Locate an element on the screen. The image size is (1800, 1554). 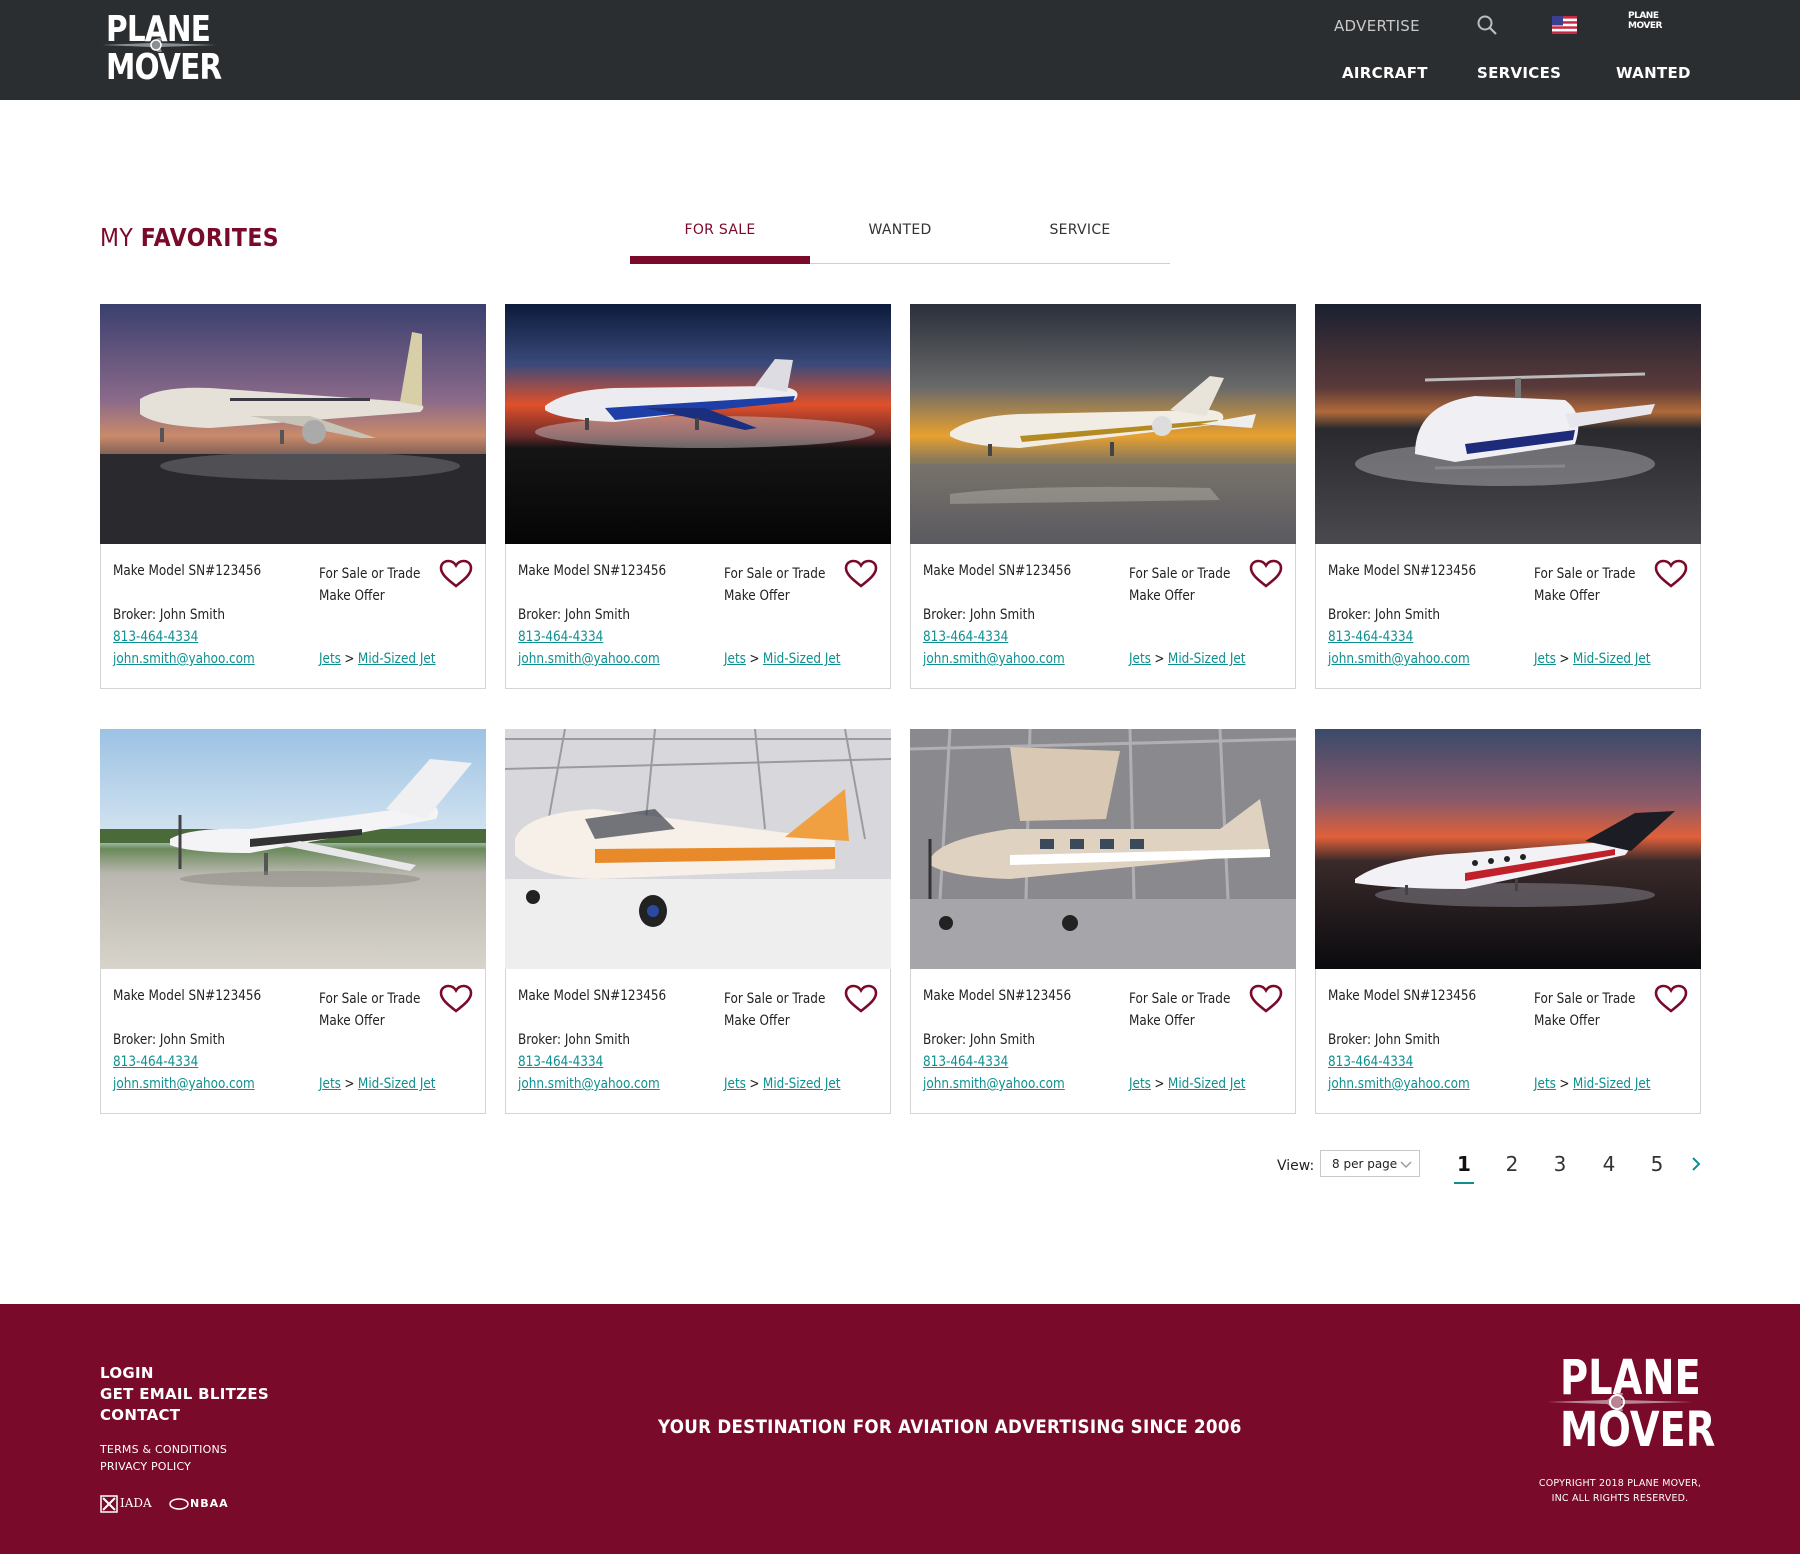
footer-contact-link: CONTACT is located at coordinates (140, 1415).